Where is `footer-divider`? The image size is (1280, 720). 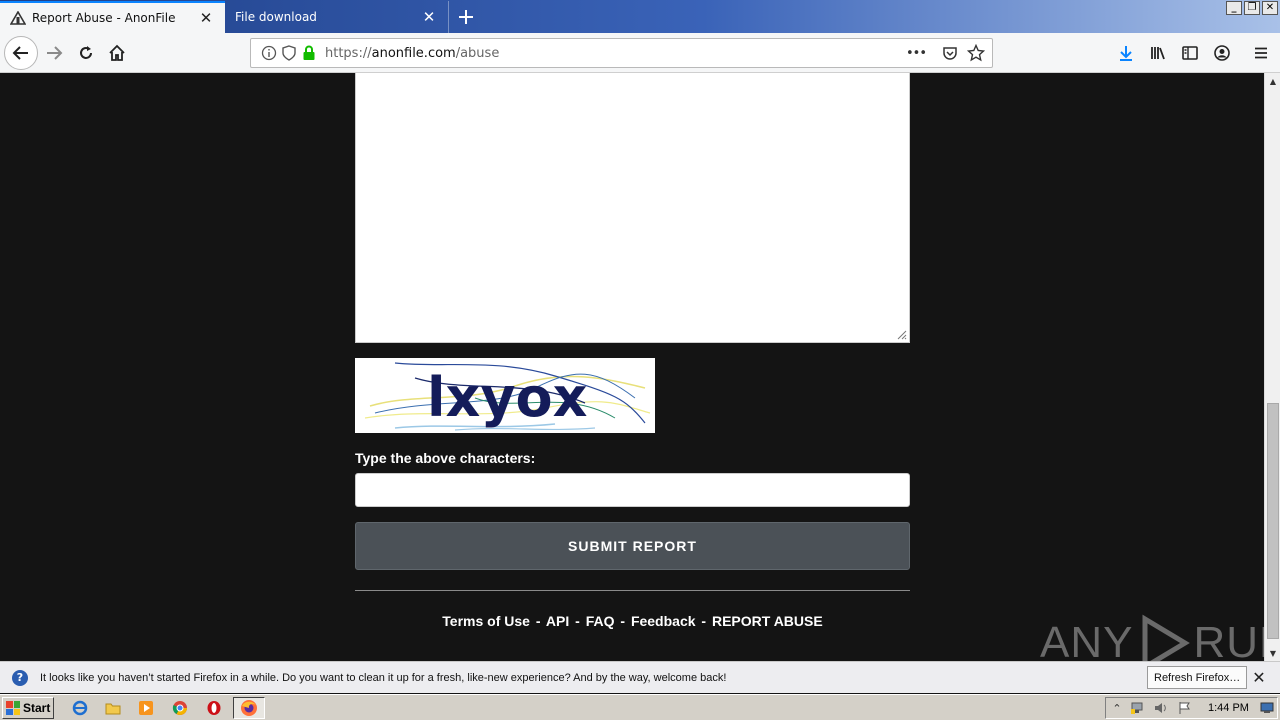 footer-divider is located at coordinates (632, 590).